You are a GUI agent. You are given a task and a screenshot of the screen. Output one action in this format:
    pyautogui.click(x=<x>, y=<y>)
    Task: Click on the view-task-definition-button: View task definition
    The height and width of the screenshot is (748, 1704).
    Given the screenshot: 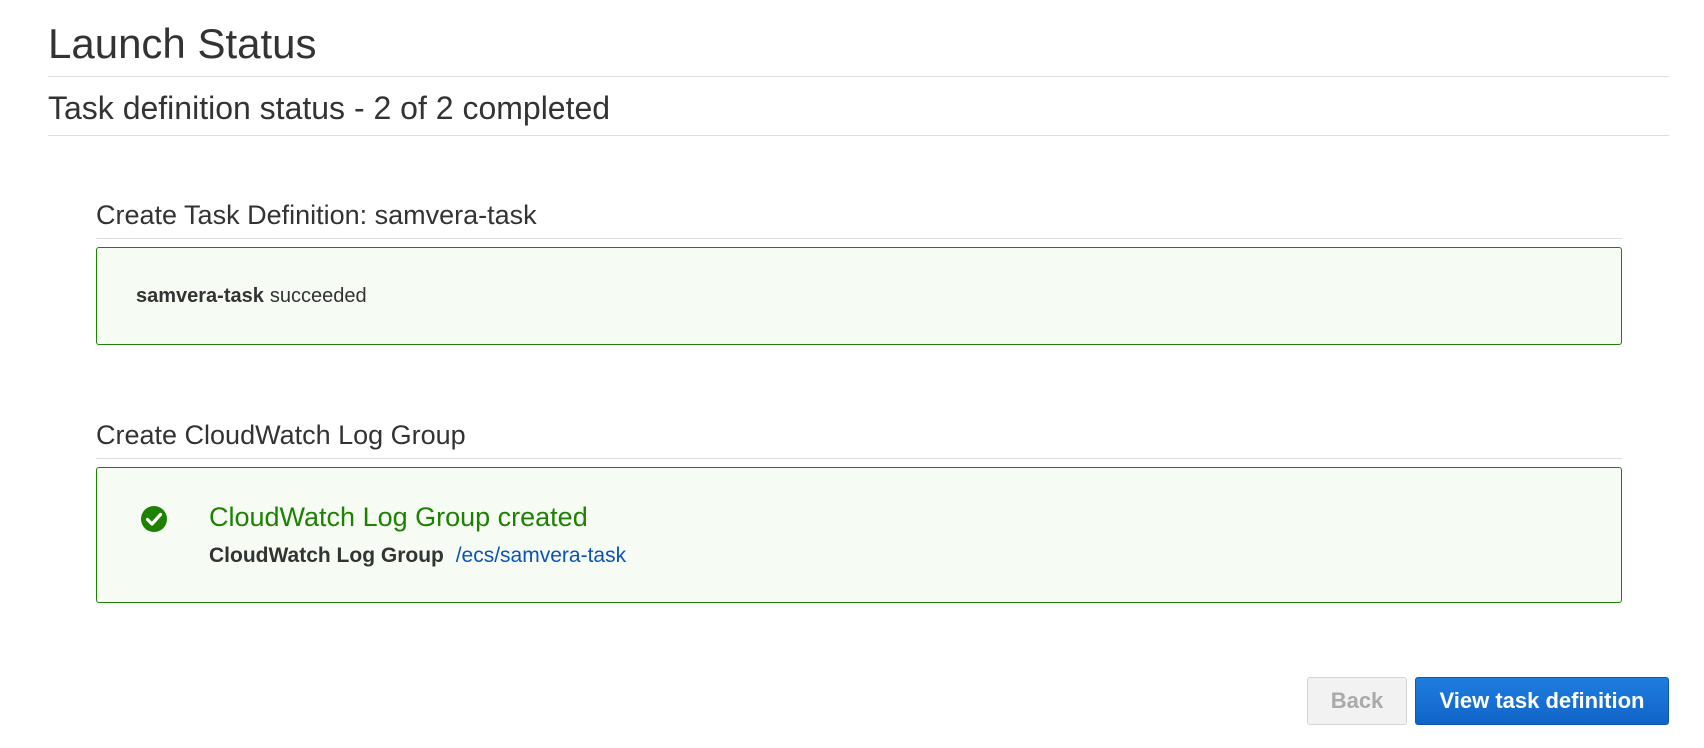 What is the action you would take?
    pyautogui.click(x=1542, y=701)
    